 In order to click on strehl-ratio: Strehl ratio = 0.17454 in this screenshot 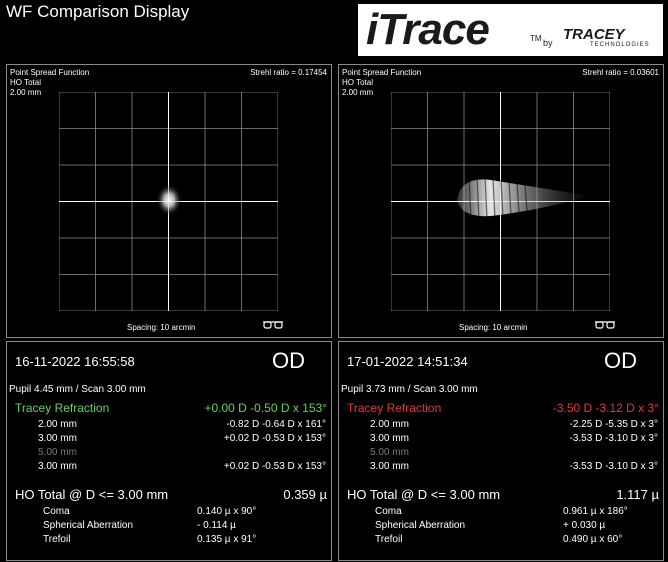, I will do `click(288, 72)`.